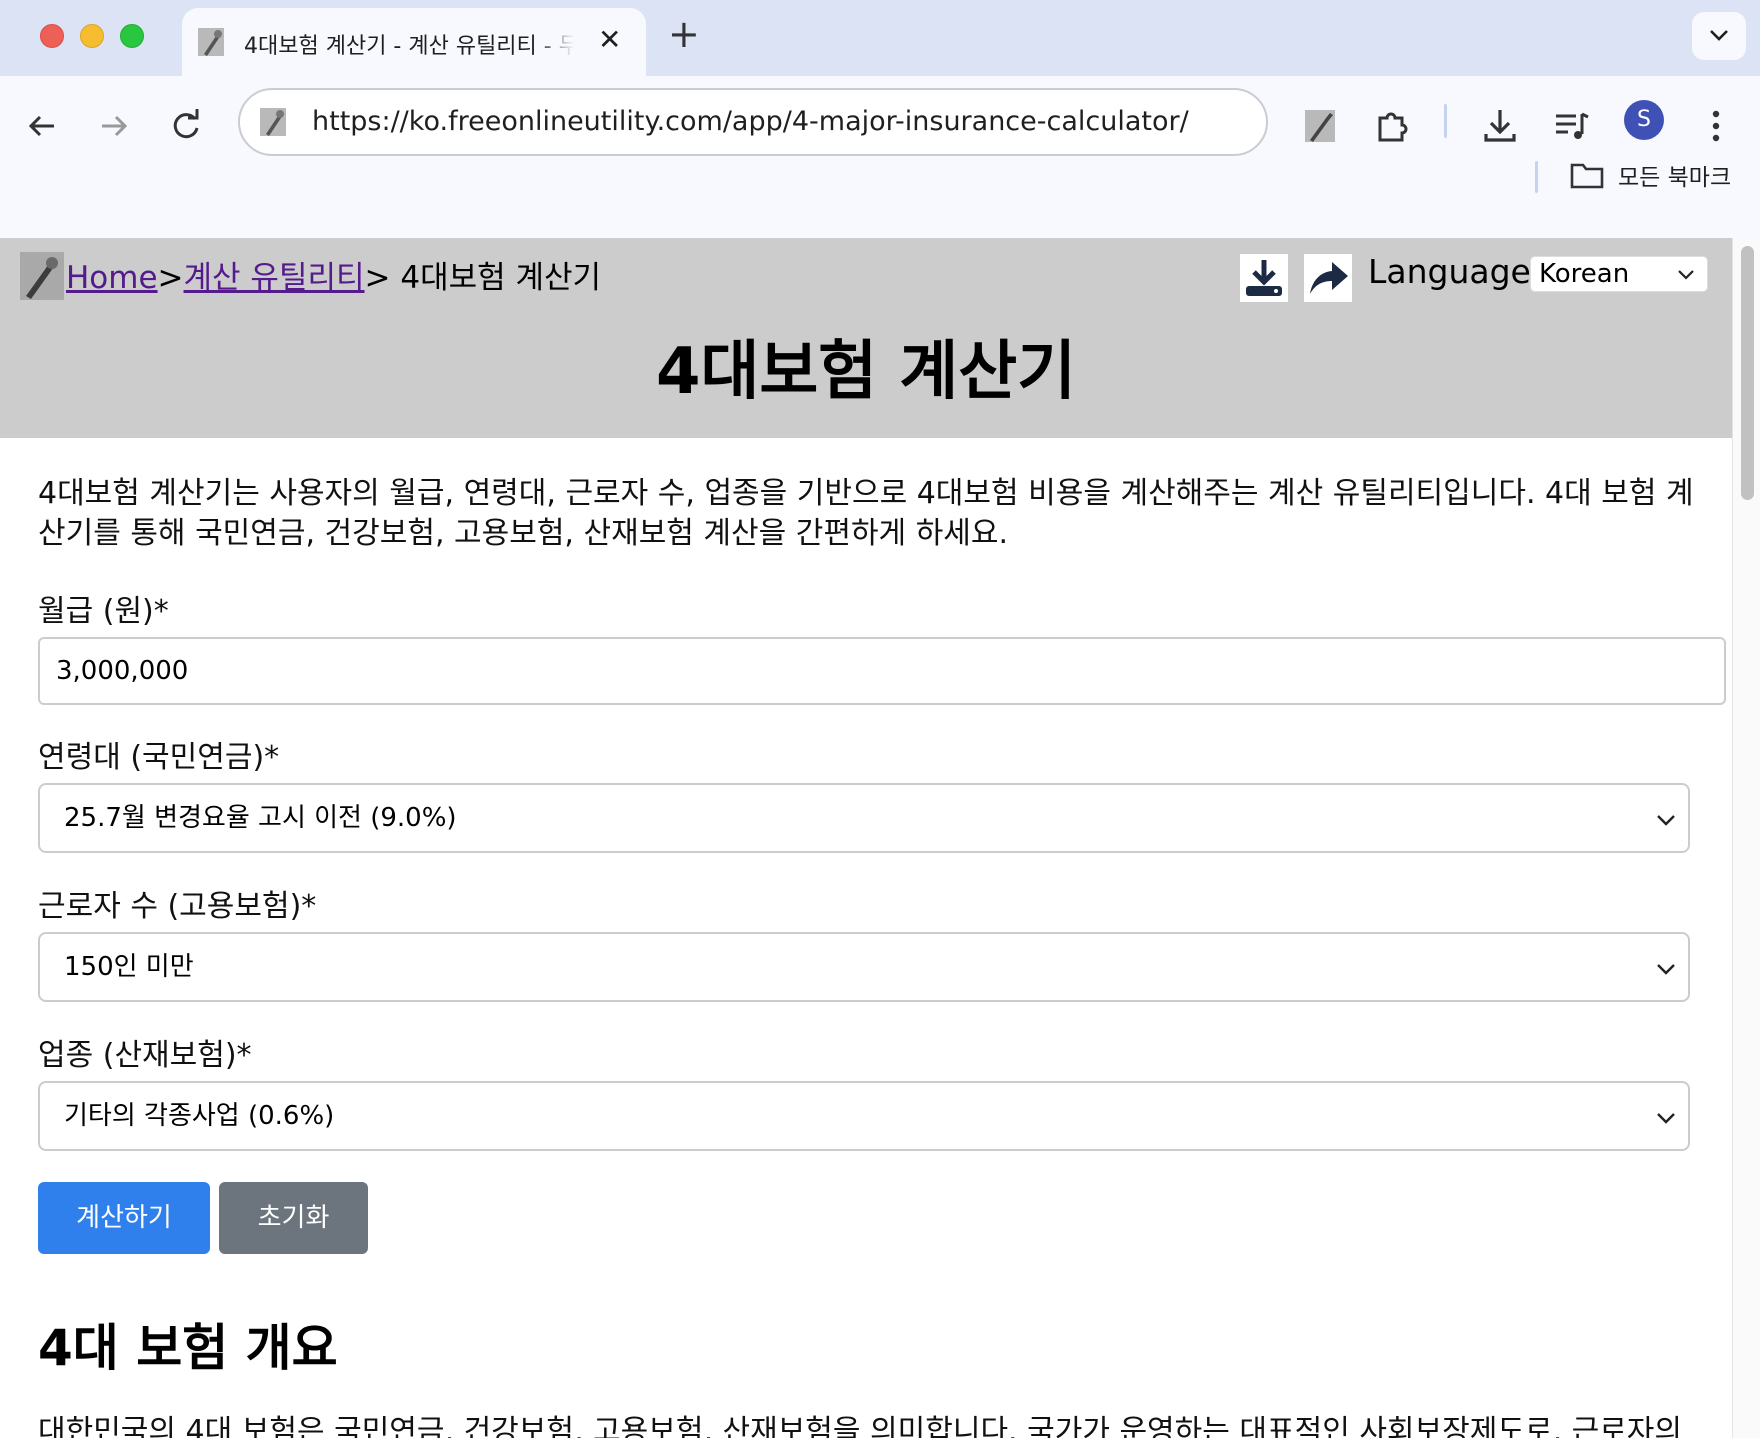 The height and width of the screenshot is (1438, 1760). I want to click on language-select: Korean, so click(1619, 274).